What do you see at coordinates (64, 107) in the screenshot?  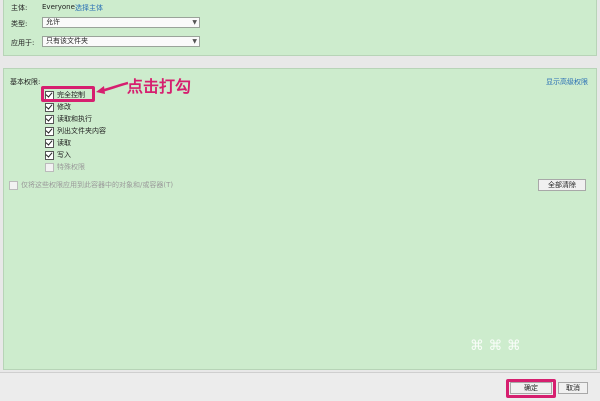 I see `permission-label: 修改` at bounding box center [64, 107].